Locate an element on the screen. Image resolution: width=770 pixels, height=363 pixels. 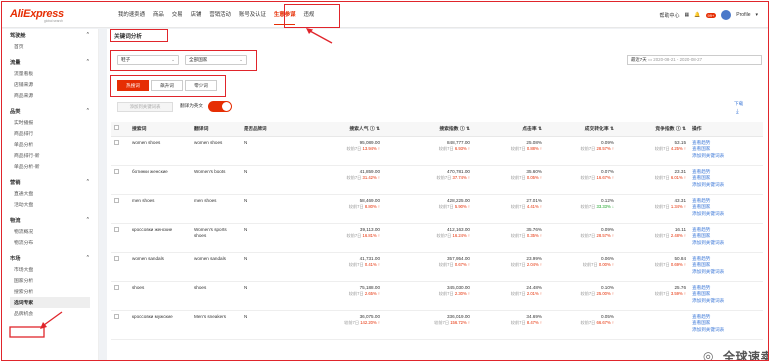
date-range-select: 最近7天 ▭ 2020-08-21 - 2020-08-27 is located at coordinates (694, 60).